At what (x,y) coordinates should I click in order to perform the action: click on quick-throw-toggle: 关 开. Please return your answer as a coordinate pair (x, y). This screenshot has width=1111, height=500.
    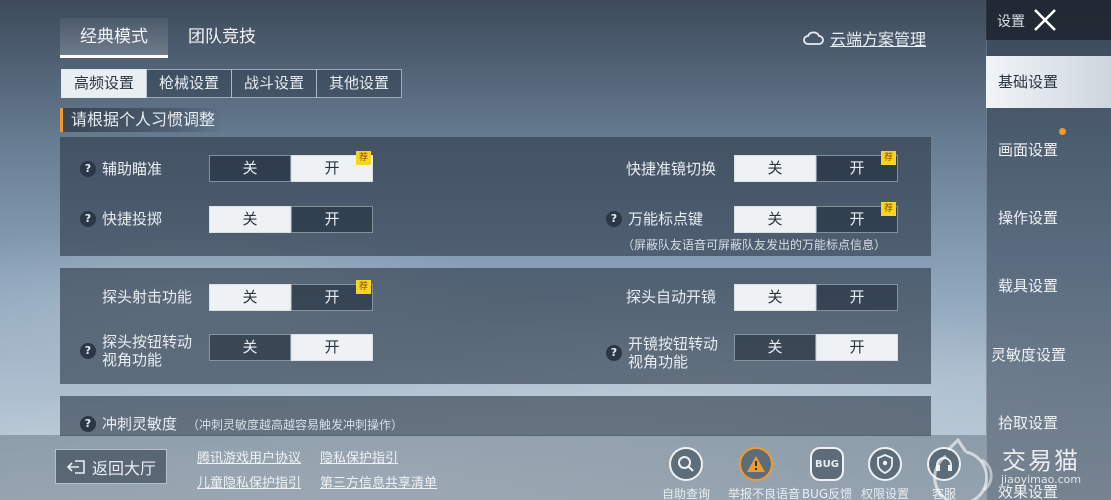
    Looking at the image, I should click on (291, 219).